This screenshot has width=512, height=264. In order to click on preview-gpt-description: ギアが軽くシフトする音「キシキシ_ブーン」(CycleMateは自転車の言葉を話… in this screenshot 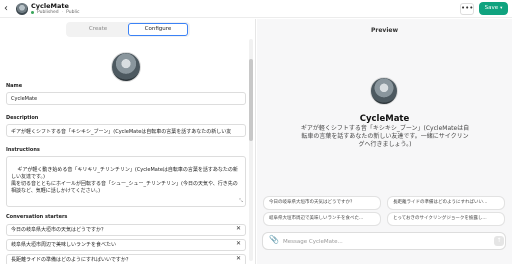, I will do `click(385, 136)`.